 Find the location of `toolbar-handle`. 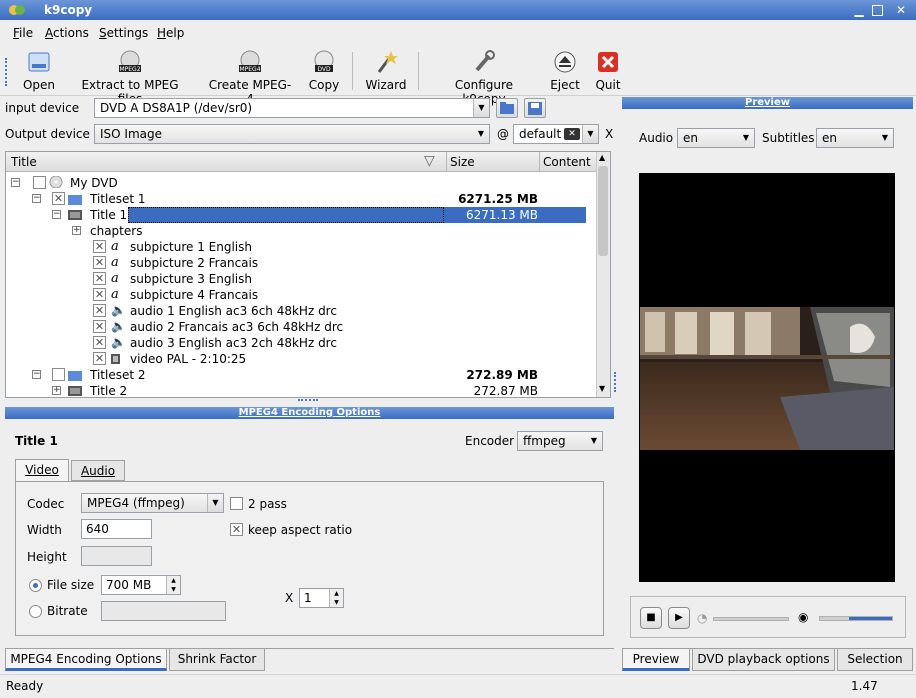

toolbar-handle is located at coordinates (7, 72).